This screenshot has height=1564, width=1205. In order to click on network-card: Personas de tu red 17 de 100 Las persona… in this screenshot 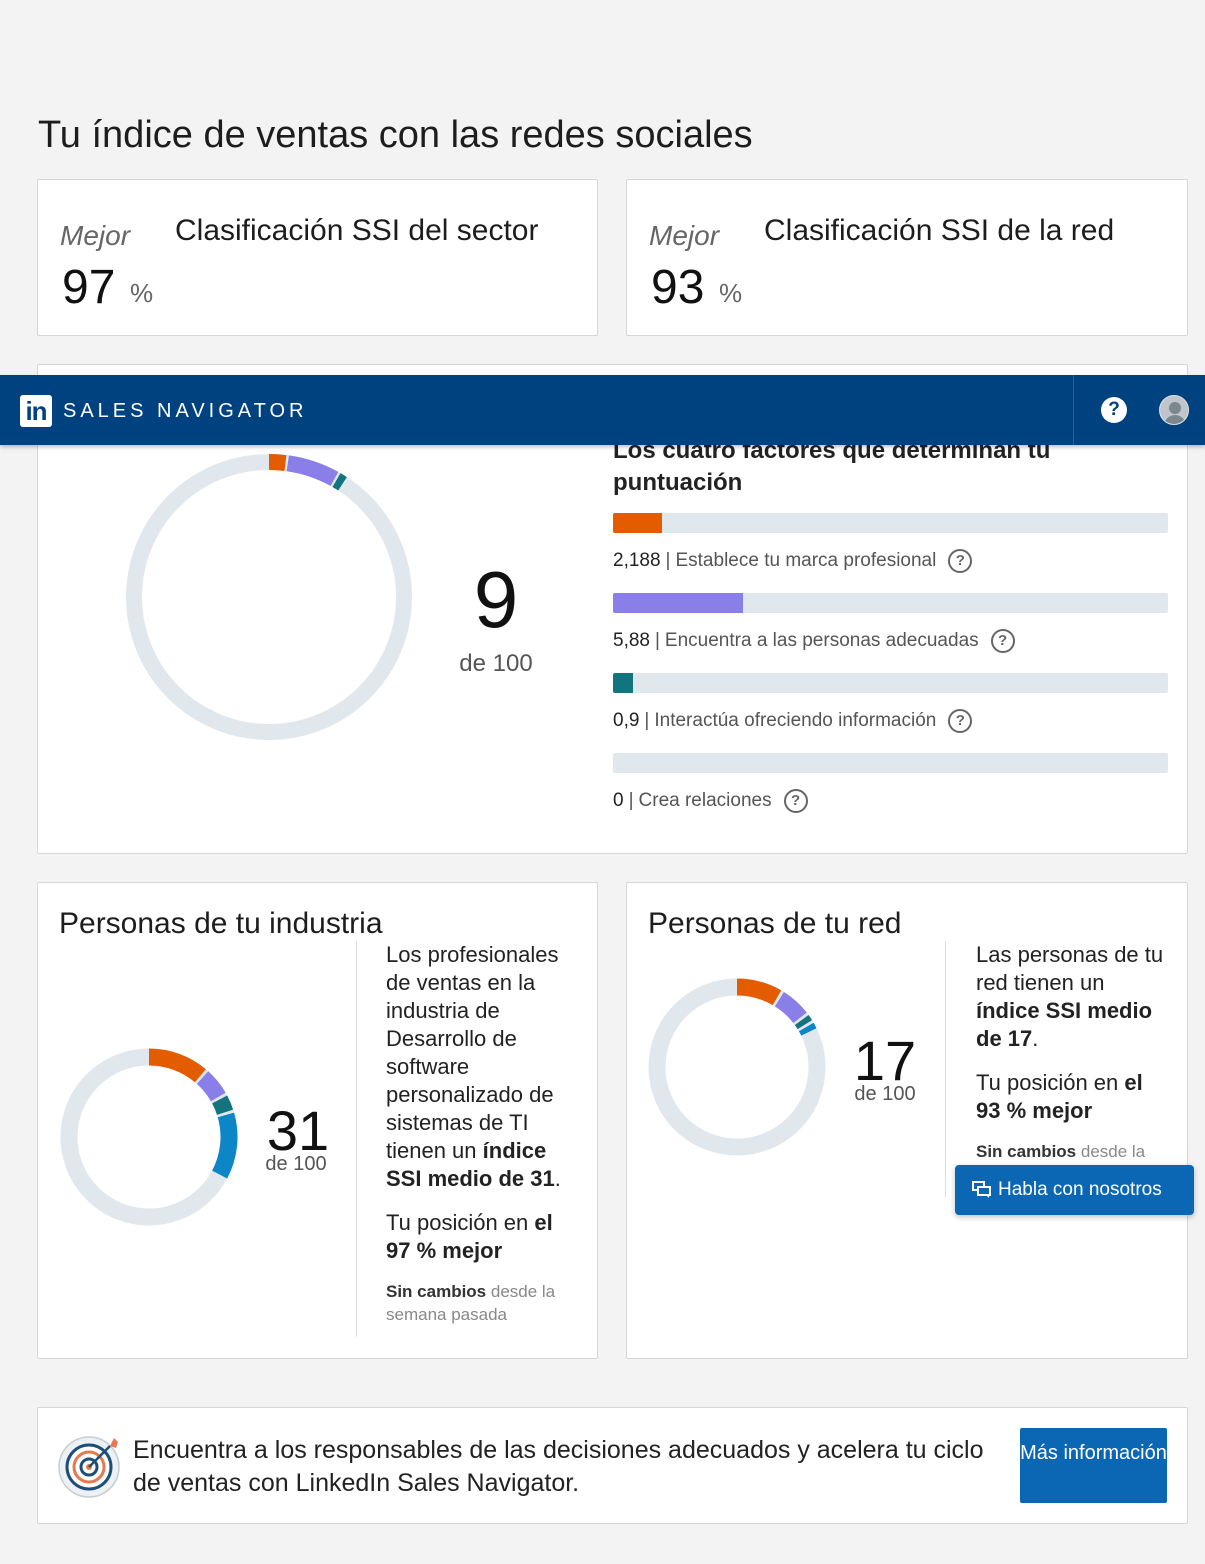, I will do `click(907, 1120)`.